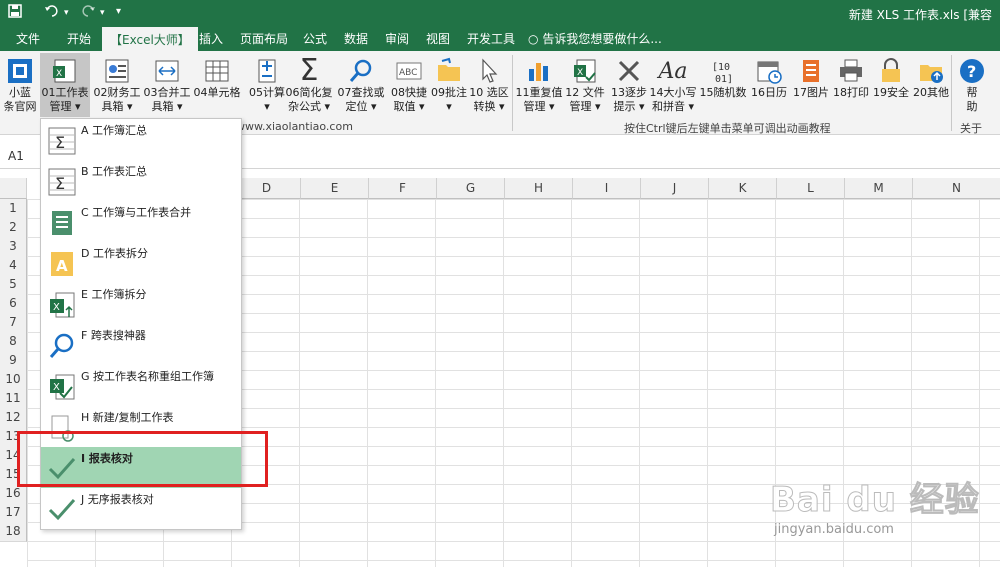  What do you see at coordinates (769, 71) in the screenshot?
I see `calendar-icon` at bounding box center [769, 71].